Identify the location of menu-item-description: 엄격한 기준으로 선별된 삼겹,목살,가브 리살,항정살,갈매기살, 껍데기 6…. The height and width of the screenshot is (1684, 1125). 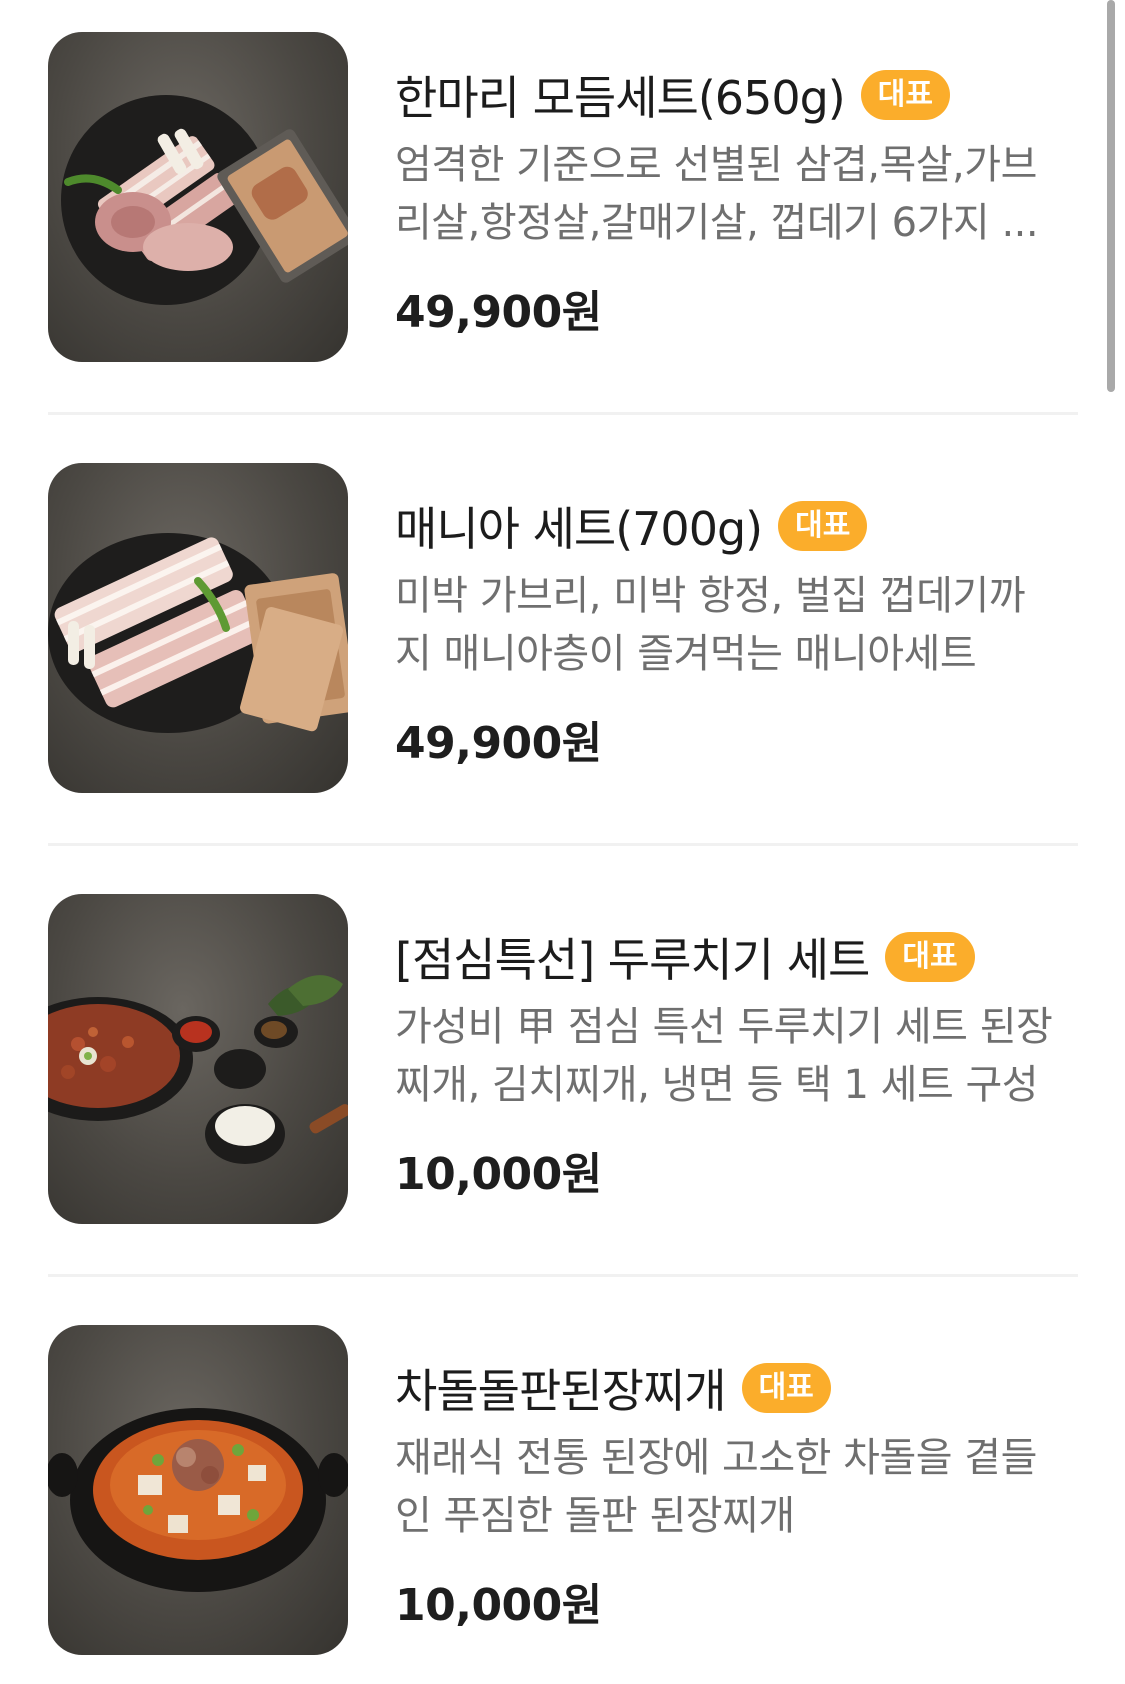
(745, 194).